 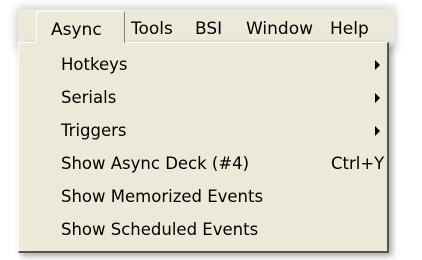 I want to click on menu-item-hotkeys: Hotkeys, so click(x=221, y=65).